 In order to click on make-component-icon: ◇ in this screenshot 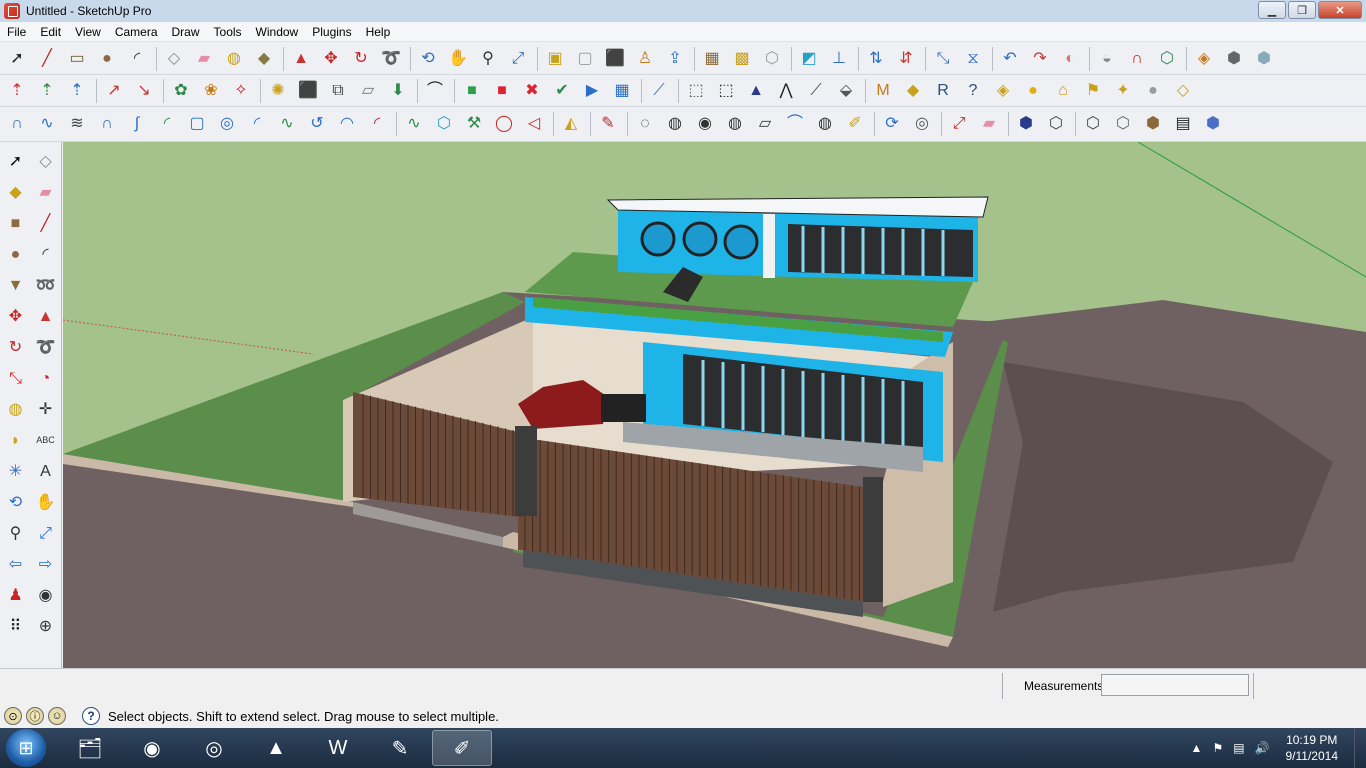, I will do `click(174, 59)`.